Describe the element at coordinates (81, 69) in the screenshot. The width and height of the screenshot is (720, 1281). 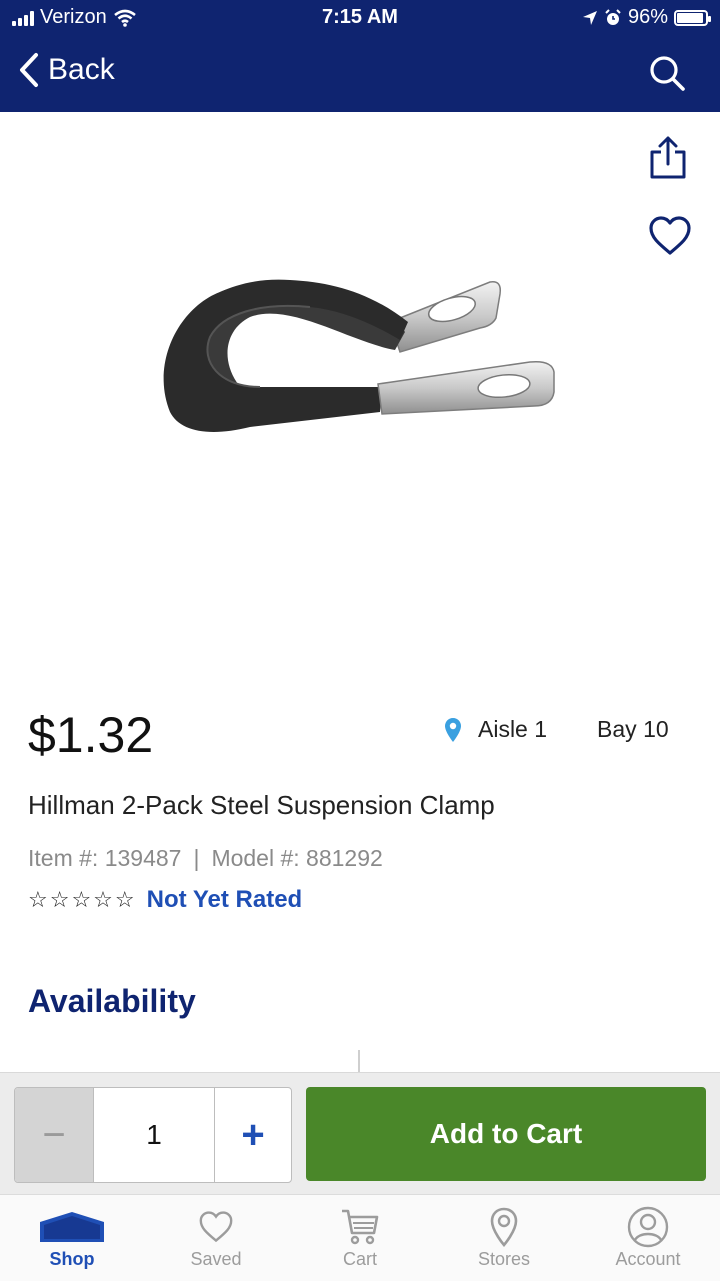
I see `back-label: Back` at that location.